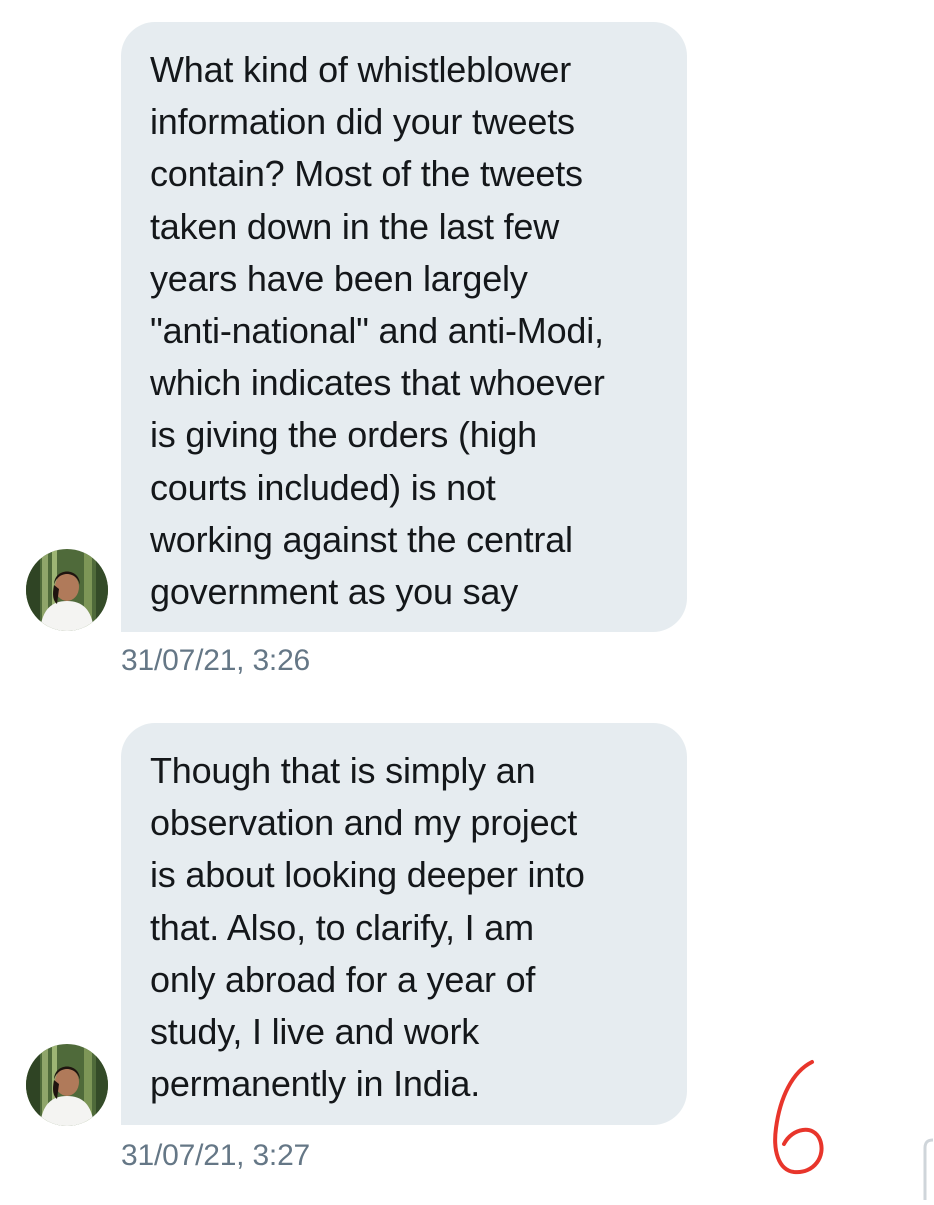  What do you see at coordinates (798, 1117) in the screenshot?
I see `handwritten-six-icon` at bounding box center [798, 1117].